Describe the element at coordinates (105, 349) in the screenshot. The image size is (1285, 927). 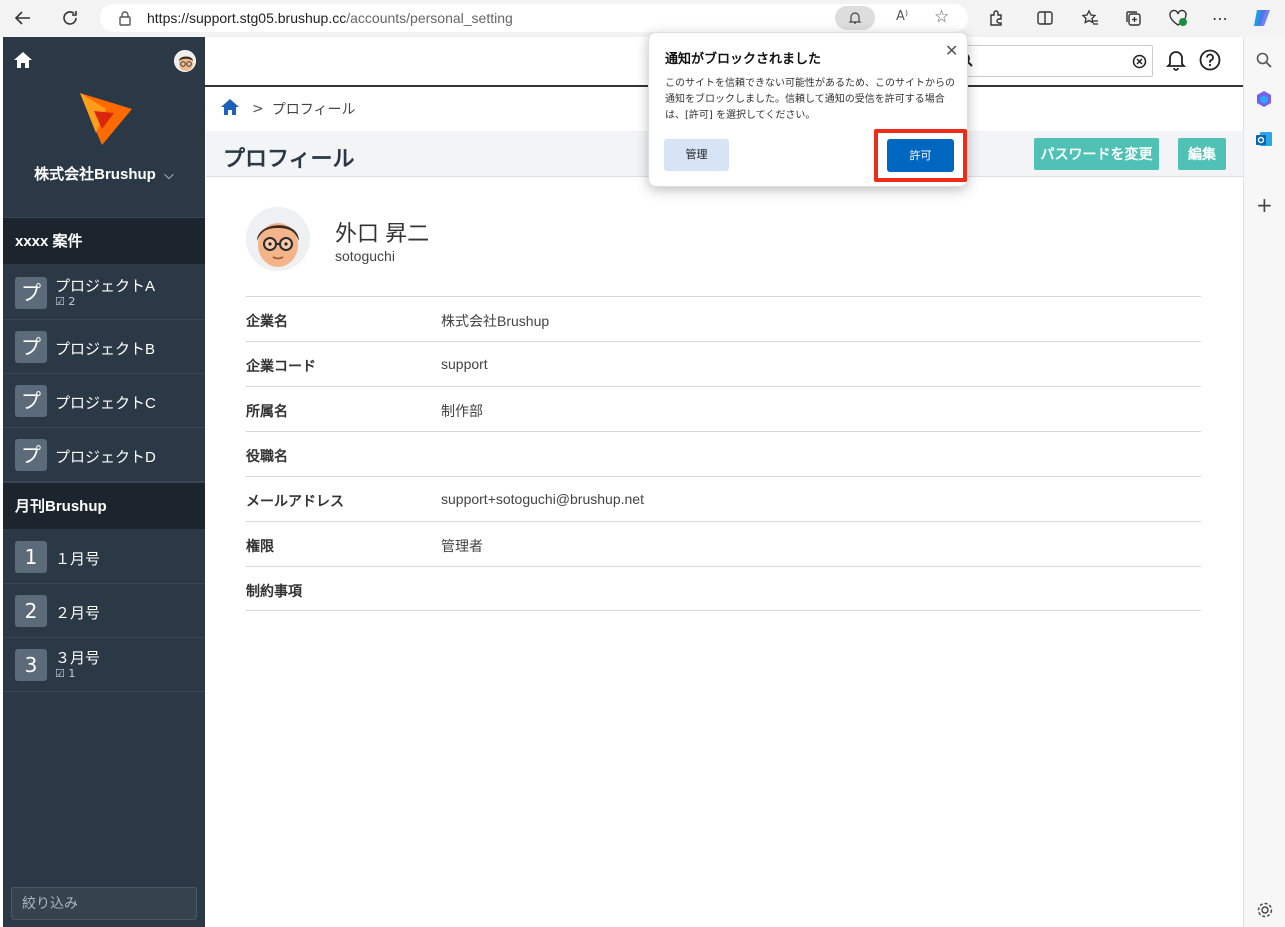
I see `sidebar-item-label: プロジェクトB` at that location.